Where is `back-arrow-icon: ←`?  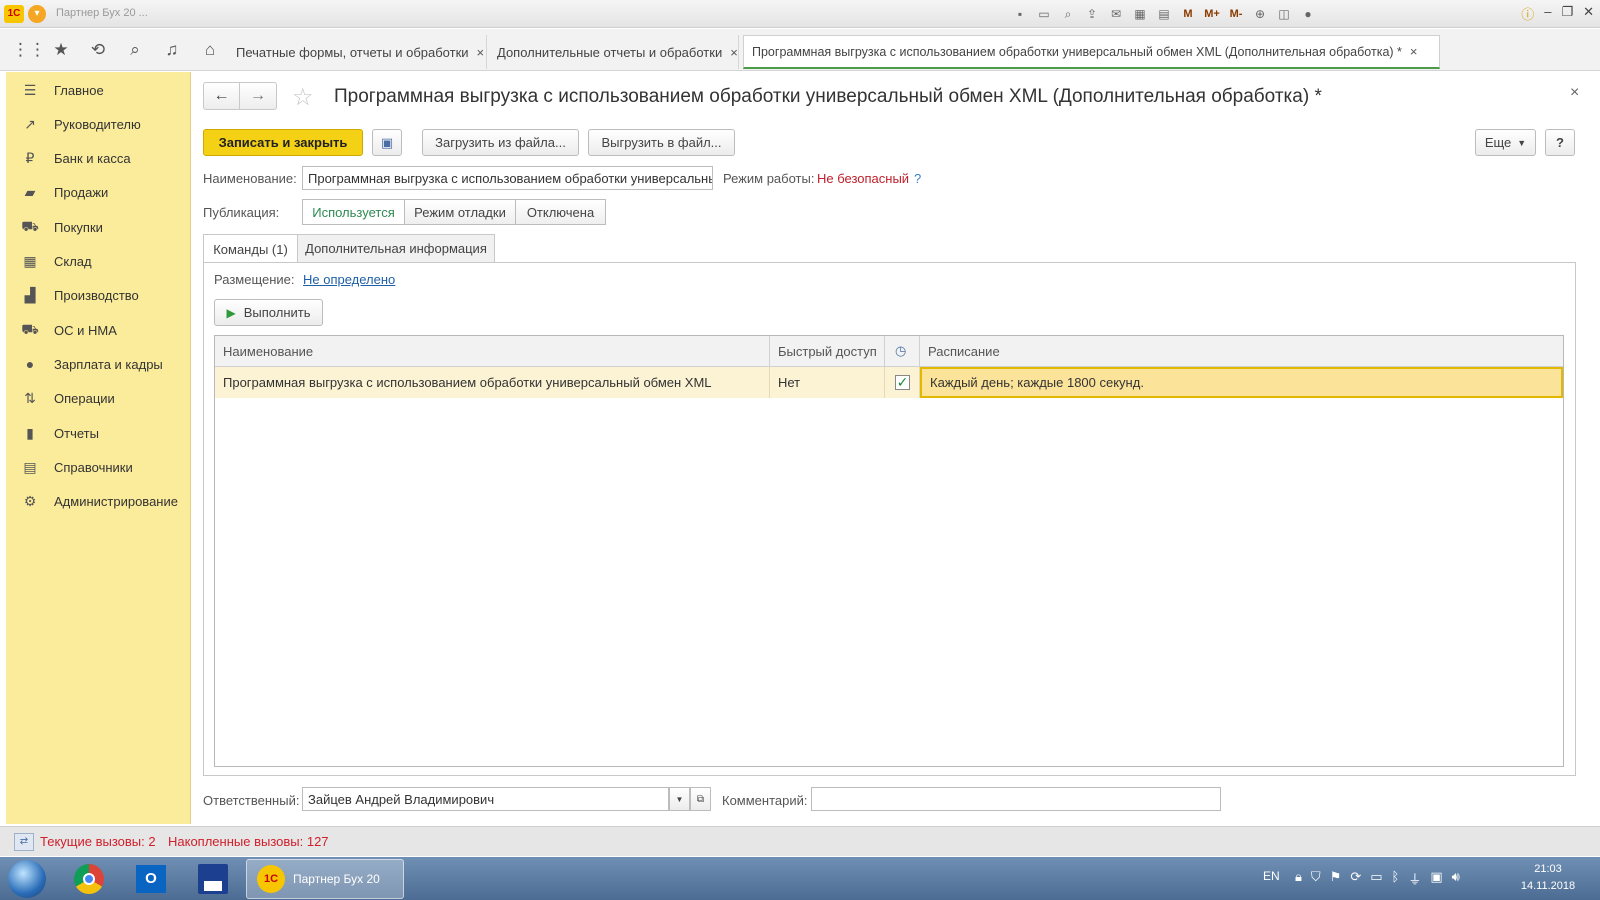
back-arrow-icon: ← is located at coordinates (222, 96).